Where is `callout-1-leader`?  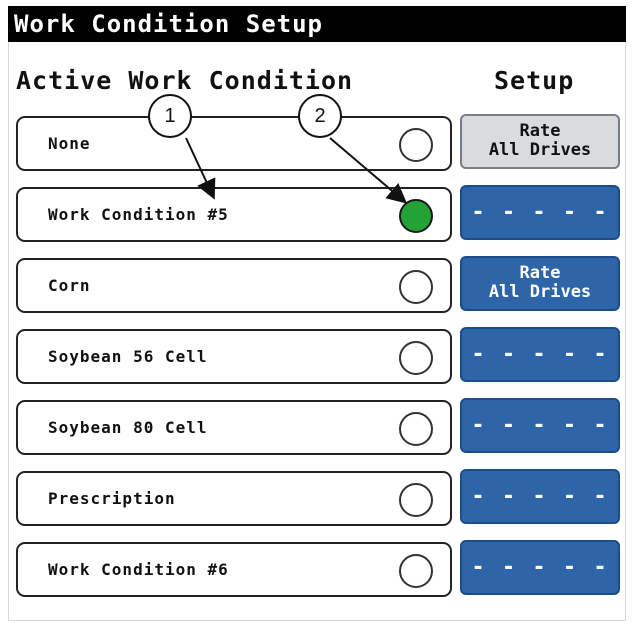 callout-1-leader is located at coordinates (200, 168).